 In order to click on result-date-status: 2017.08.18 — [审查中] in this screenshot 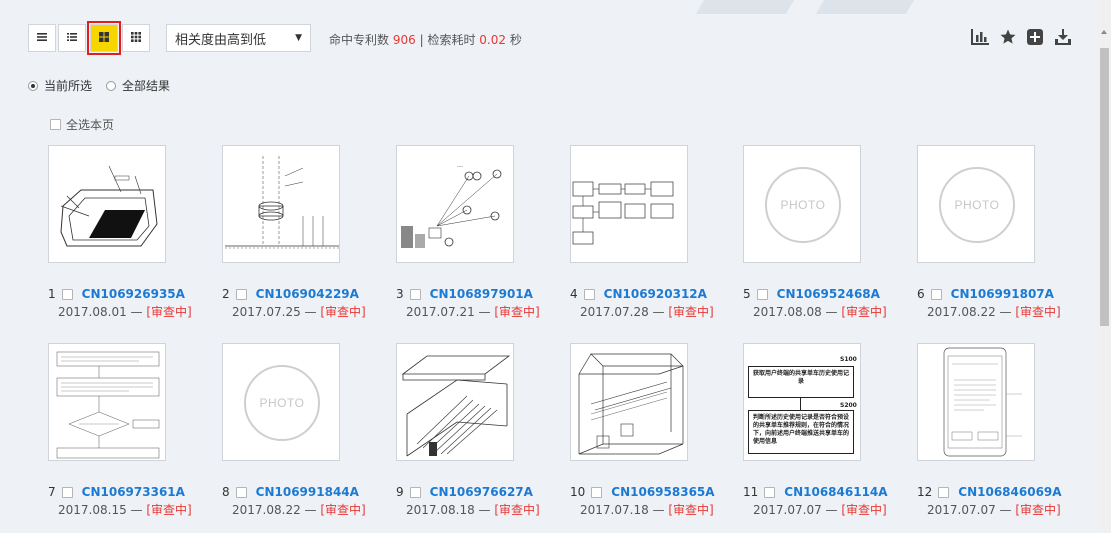, I will do `click(473, 509)`.